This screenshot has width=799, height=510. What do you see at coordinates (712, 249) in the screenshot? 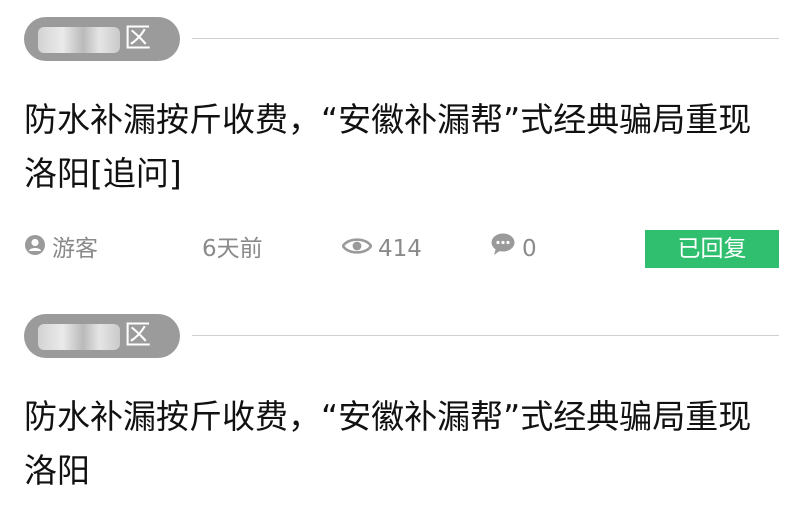
I see `status-badge: 已回复` at bounding box center [712, 249].